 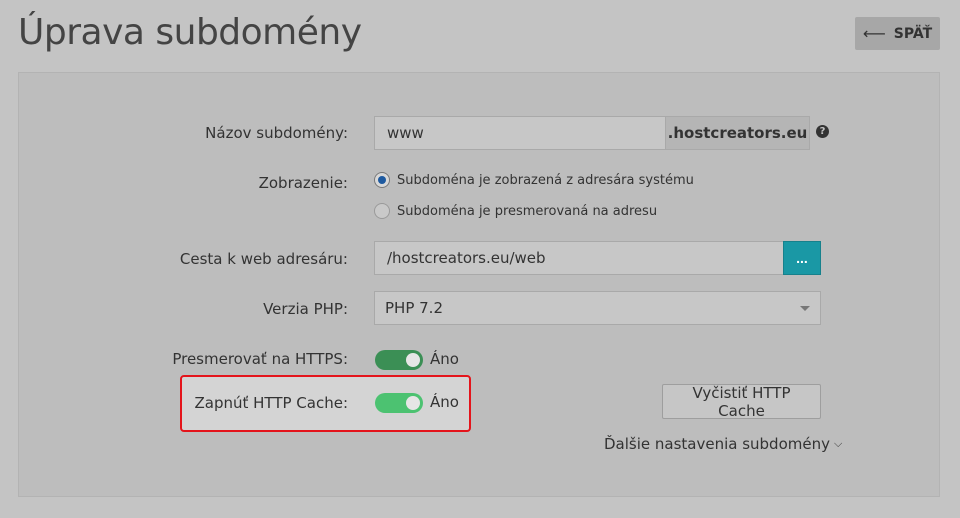 What do you see at coordinates (399, 360) in the screenshot?
I see `https-toggle` at bounding box center [399, 360].